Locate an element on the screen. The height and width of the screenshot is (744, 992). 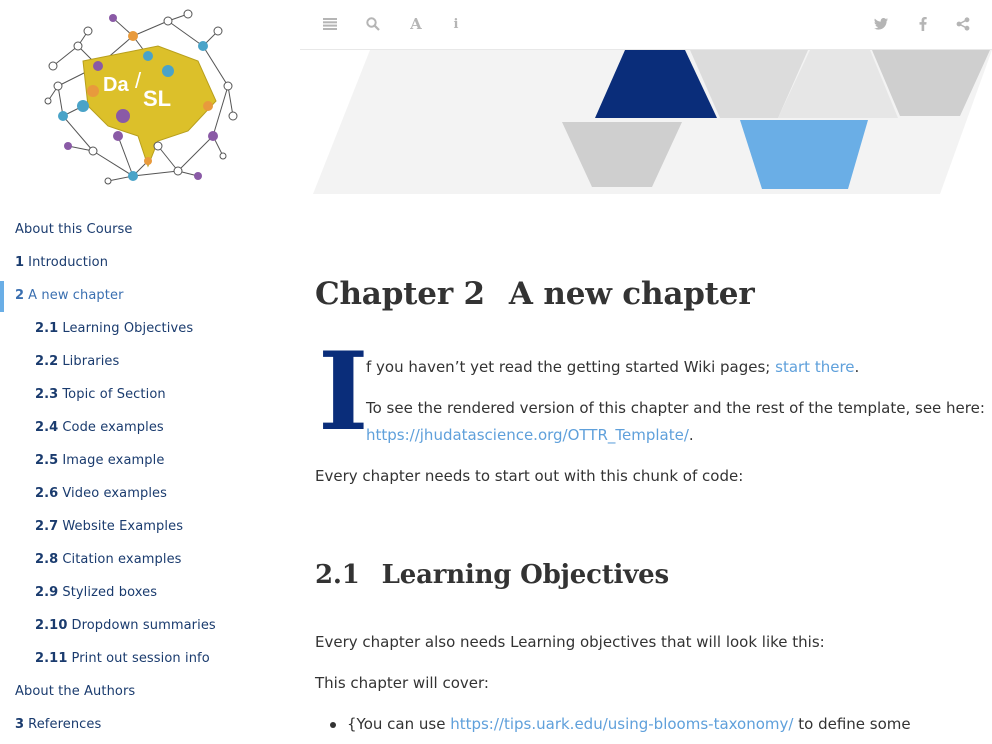
toc-number: 2.10 is located at coordinates (51, 625).